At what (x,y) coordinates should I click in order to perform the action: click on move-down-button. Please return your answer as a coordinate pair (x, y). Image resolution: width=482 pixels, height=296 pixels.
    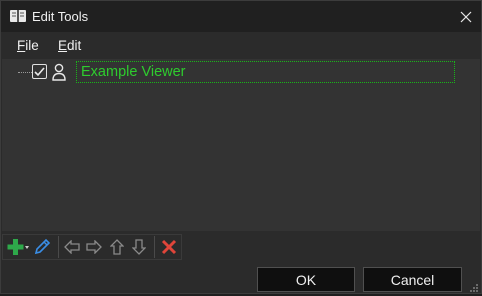
    Looking at the image, I should click on (139, 247).